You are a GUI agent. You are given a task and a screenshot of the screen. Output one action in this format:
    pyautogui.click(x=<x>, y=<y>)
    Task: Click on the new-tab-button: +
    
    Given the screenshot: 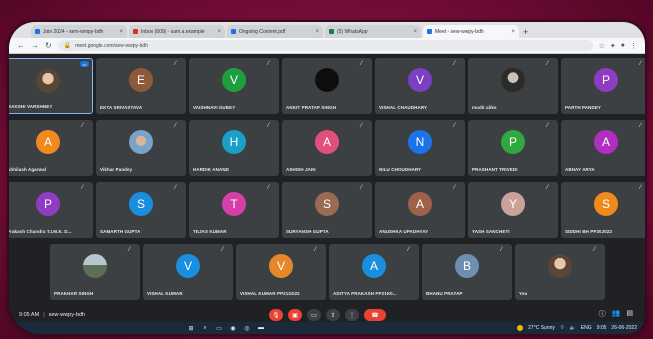 What is the action you would take?
    pyautogui.click(x=525, y=32)
    